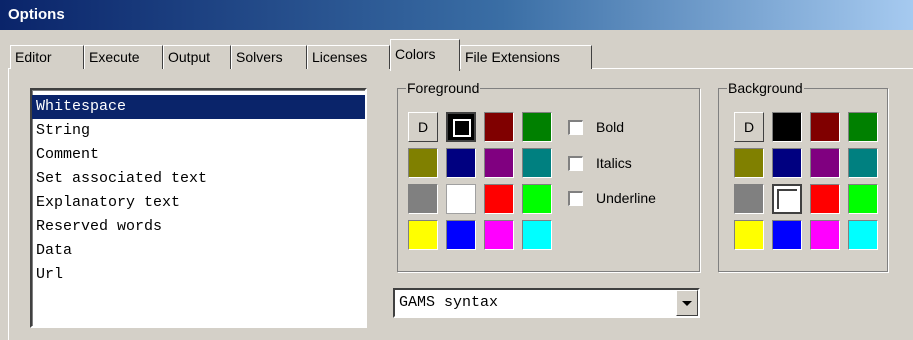  What do you see at coordinates (575, 198) in the screenshot?
I see `underline-checkbox` at bounding box center [575, 198].